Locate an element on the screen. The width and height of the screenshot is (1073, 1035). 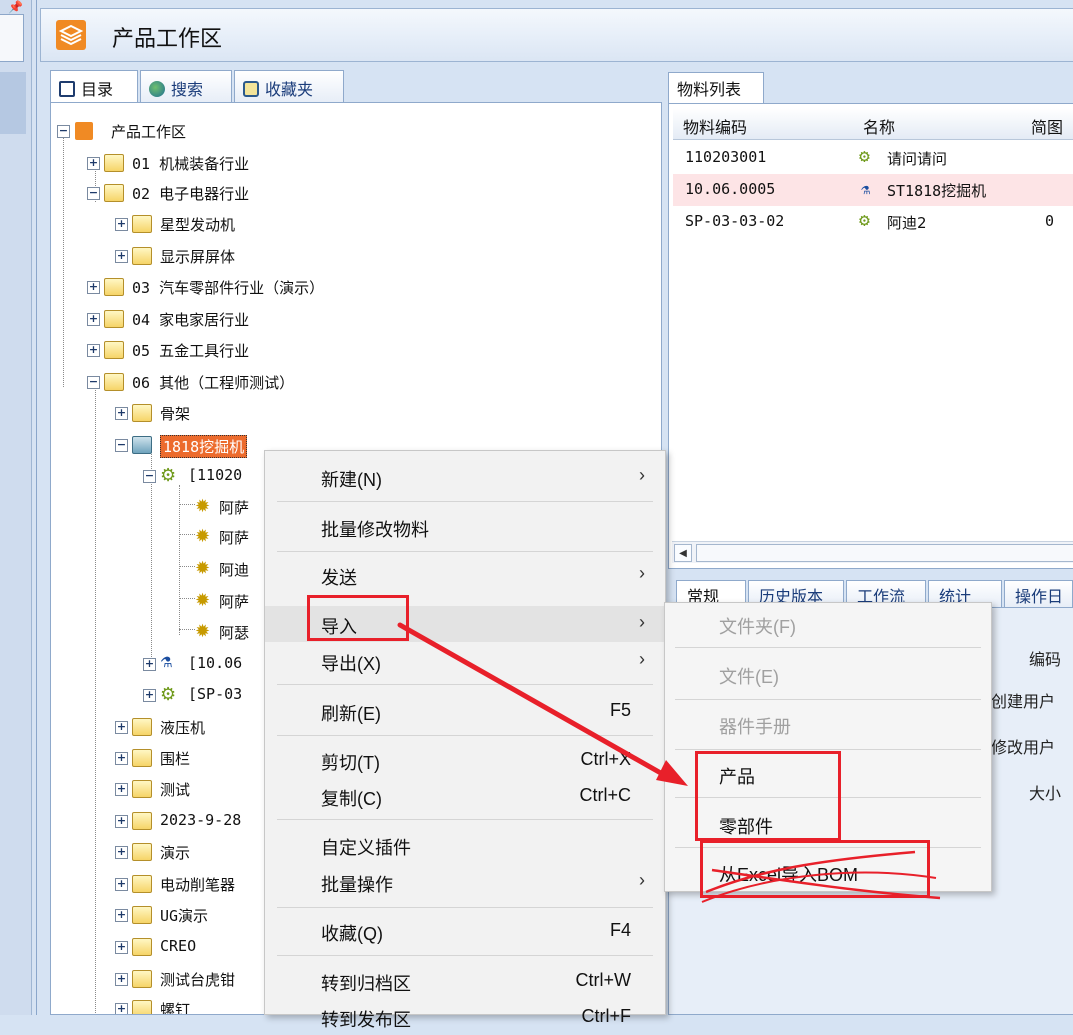
annotation-strike-line is located at coordinates (819, 887).